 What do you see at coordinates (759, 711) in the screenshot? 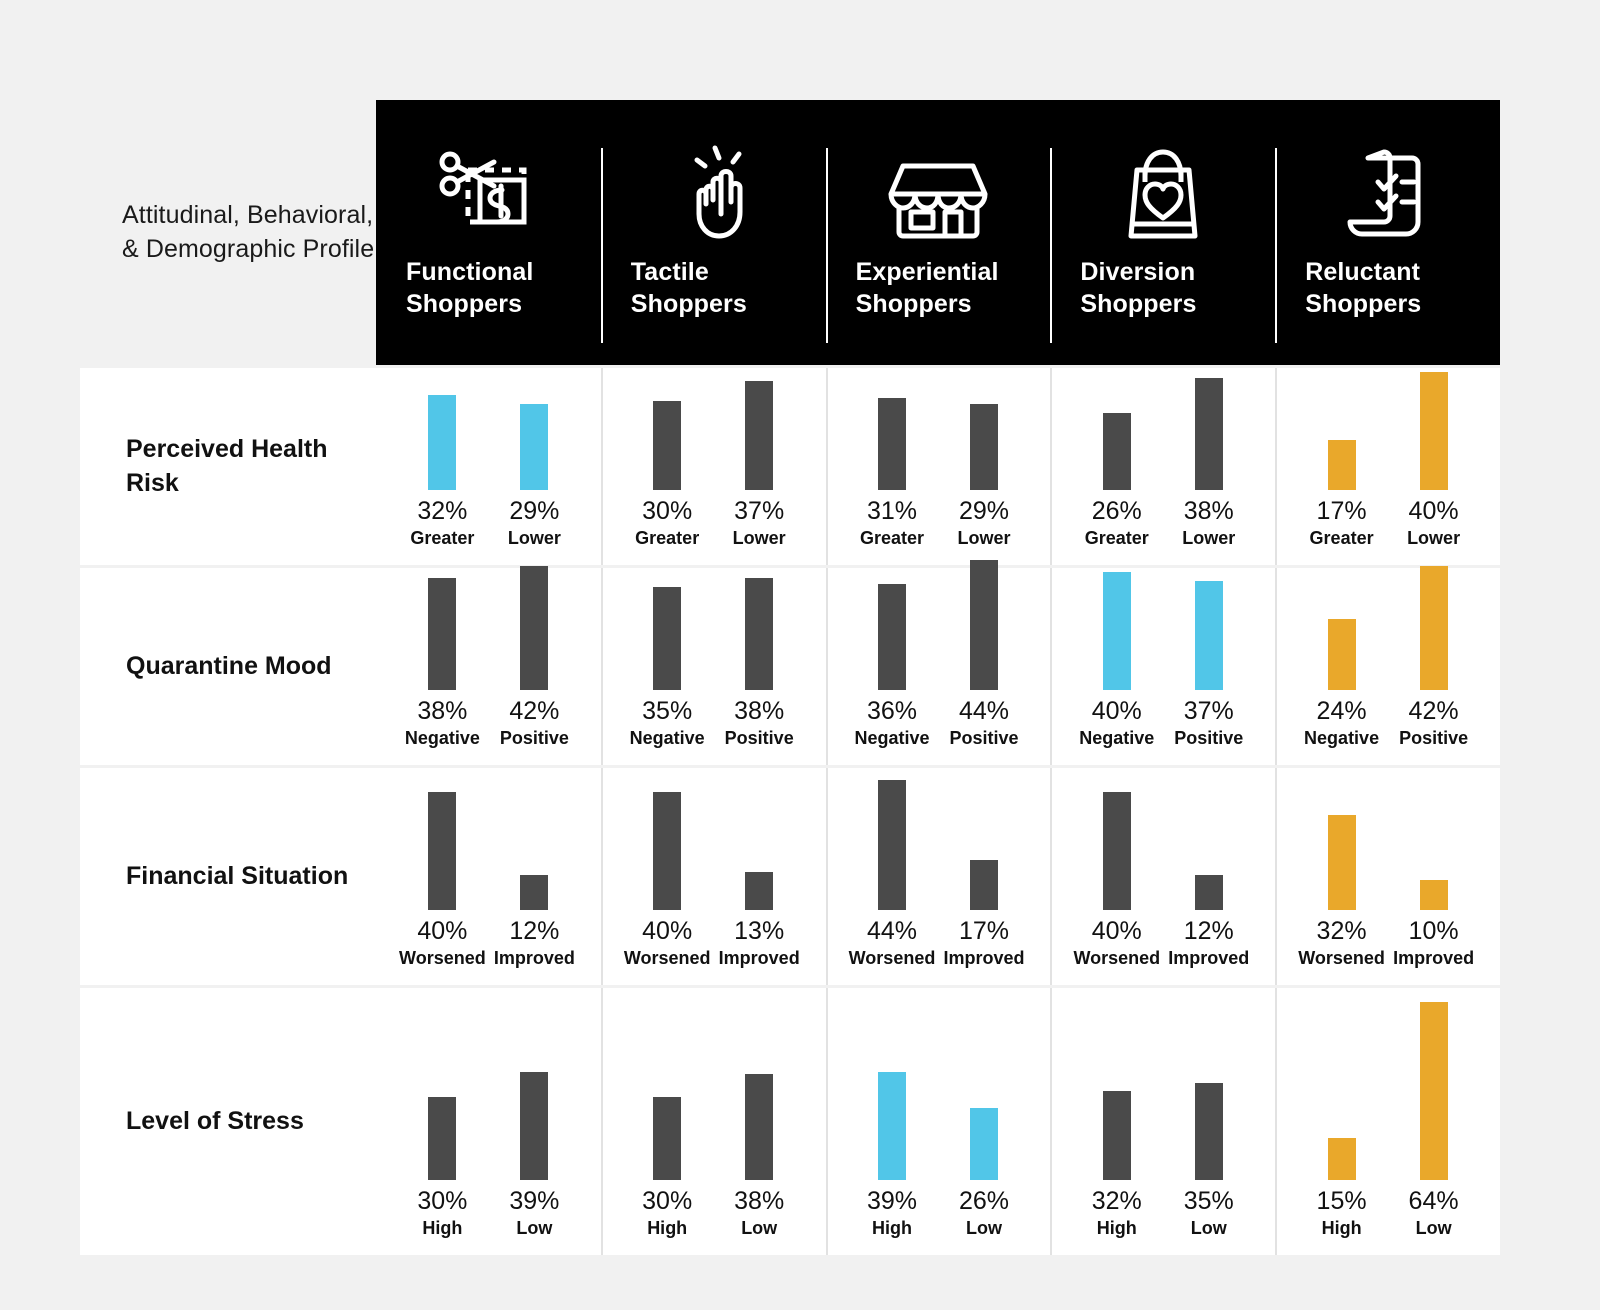
I see `bar-value-label: 38%` at bounding box center [759, 711].